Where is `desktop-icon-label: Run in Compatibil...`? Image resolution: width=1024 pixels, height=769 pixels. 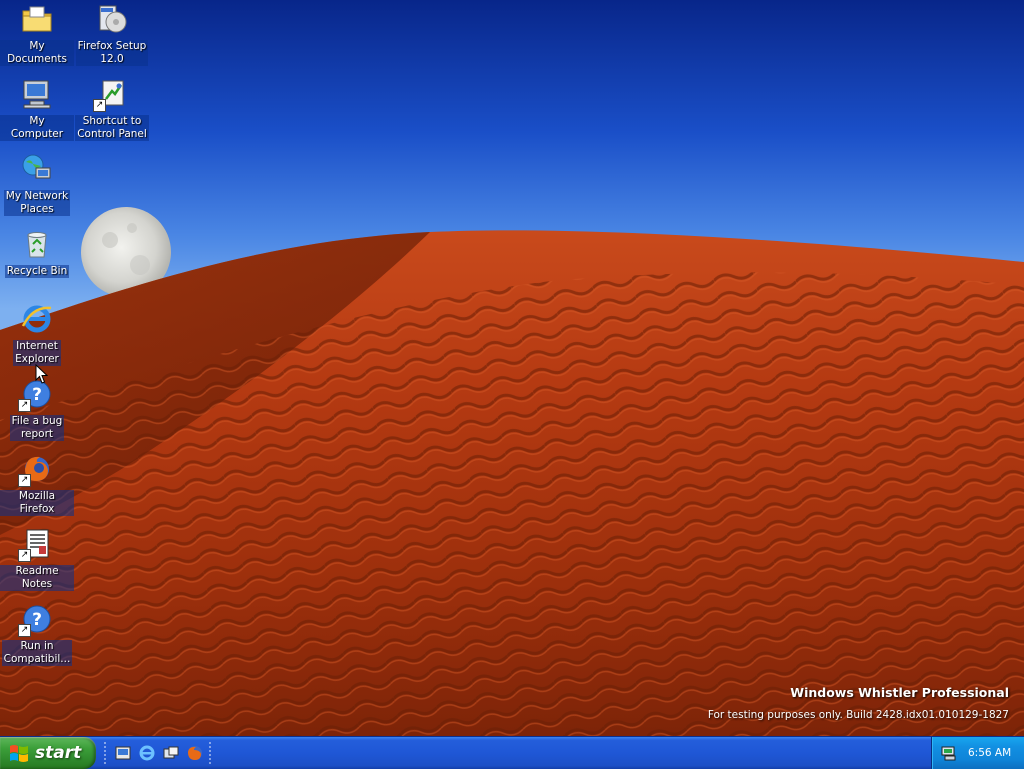 desktop-icon-label: Run in Compatibil... is located at coordinates (37, 653).